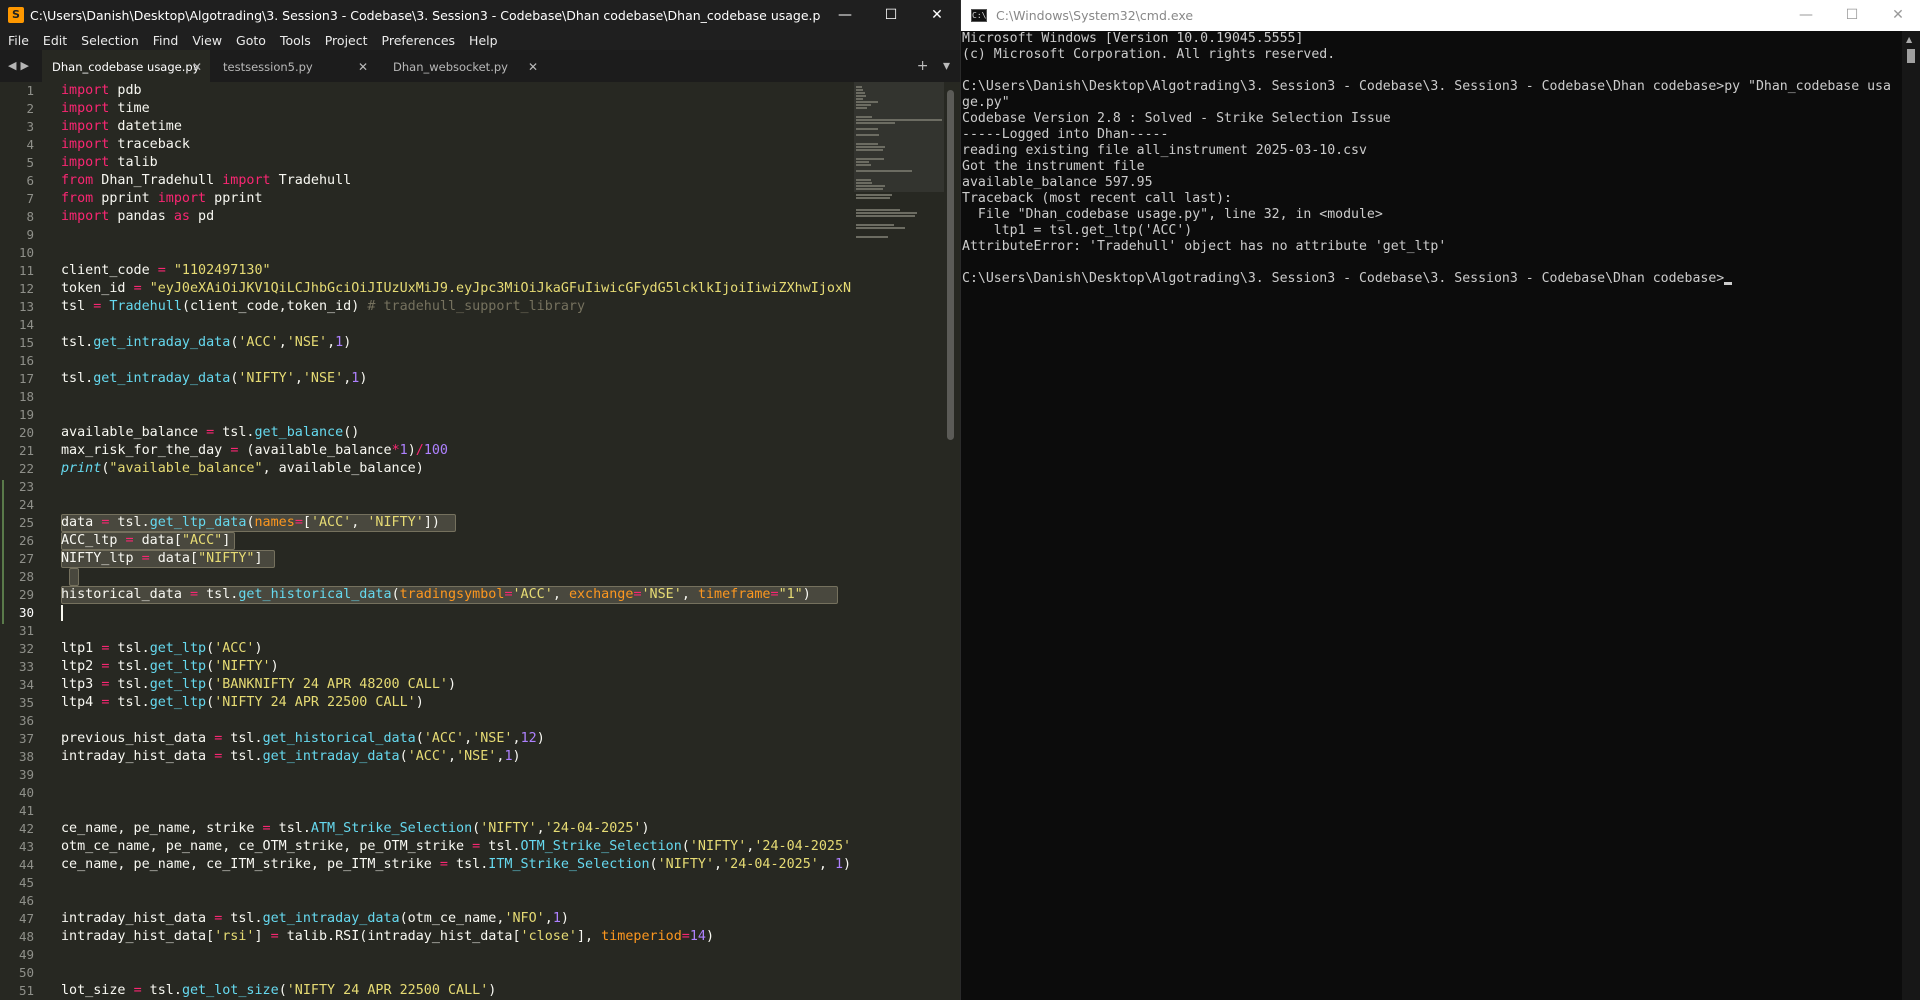 The height and width of the screenshot is (1000, 1920). What do you see at coordinates (206, 181) in the screenshot?
I see `code-line: from Dhan_Tradehull import Tradehull` at bounding box center [206, 181].